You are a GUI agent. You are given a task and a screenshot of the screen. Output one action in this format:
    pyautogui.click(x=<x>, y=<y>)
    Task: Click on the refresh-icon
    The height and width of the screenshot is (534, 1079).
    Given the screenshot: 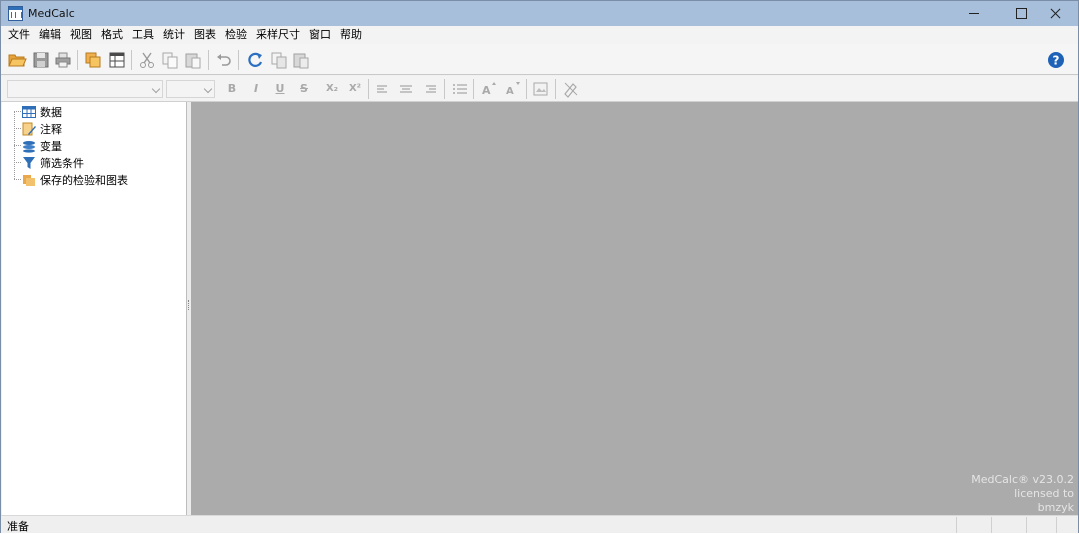 What is the action you would take?
    pyautogui.click(x=255, y=60)
    